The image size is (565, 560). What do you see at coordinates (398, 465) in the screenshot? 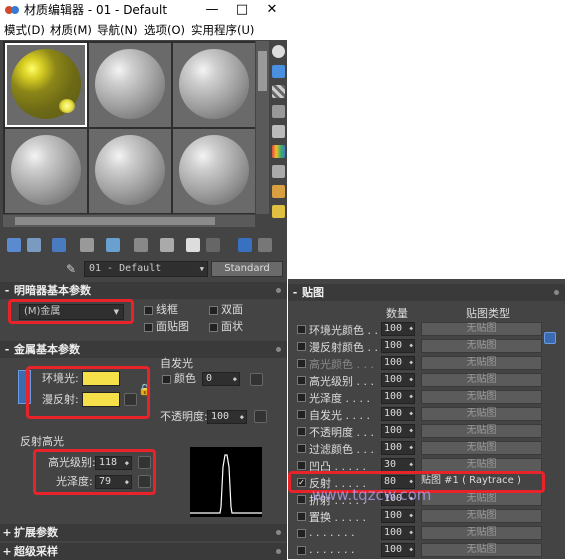
I see `map-amount-spinner: 30 ◆` at bounding box center [398, 465].